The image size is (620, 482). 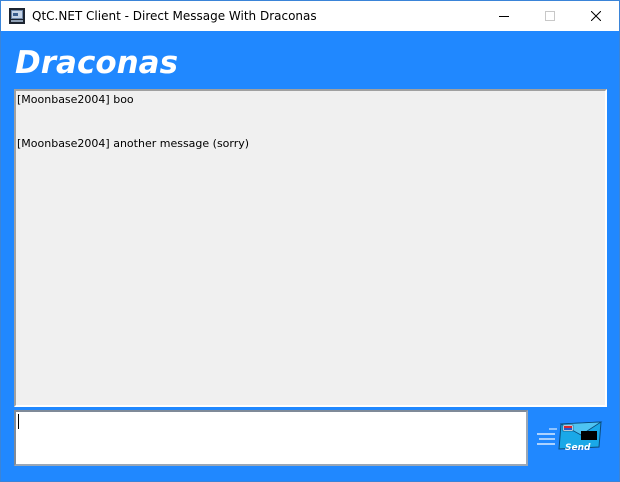 I want to click on message-line: [Moonbase2004] boo, so click(x=75, y=99).